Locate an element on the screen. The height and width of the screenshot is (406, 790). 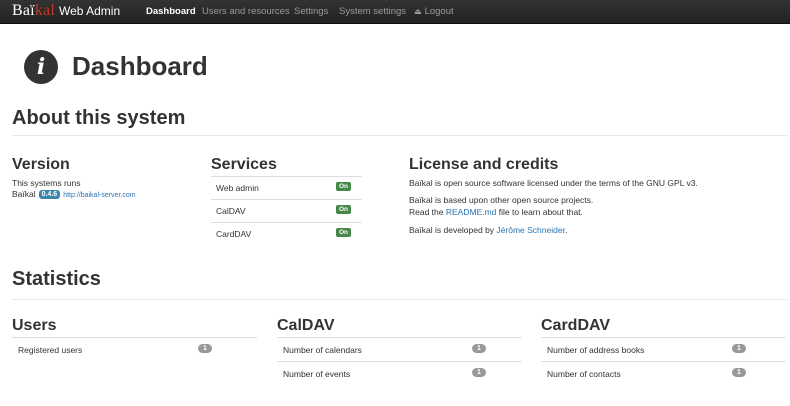
stat-row-calendars: Number of calendars 1 is located at coordinates (399, 349).